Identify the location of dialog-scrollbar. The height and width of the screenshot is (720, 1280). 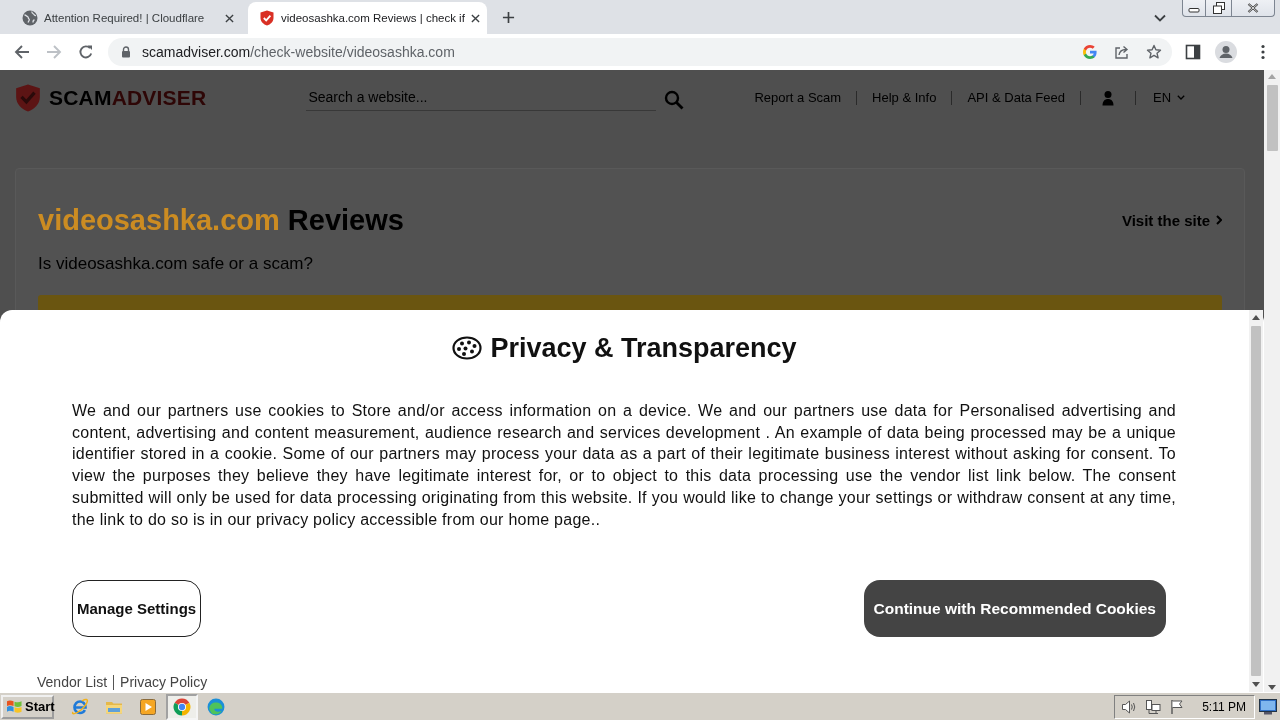
(1256, 501).